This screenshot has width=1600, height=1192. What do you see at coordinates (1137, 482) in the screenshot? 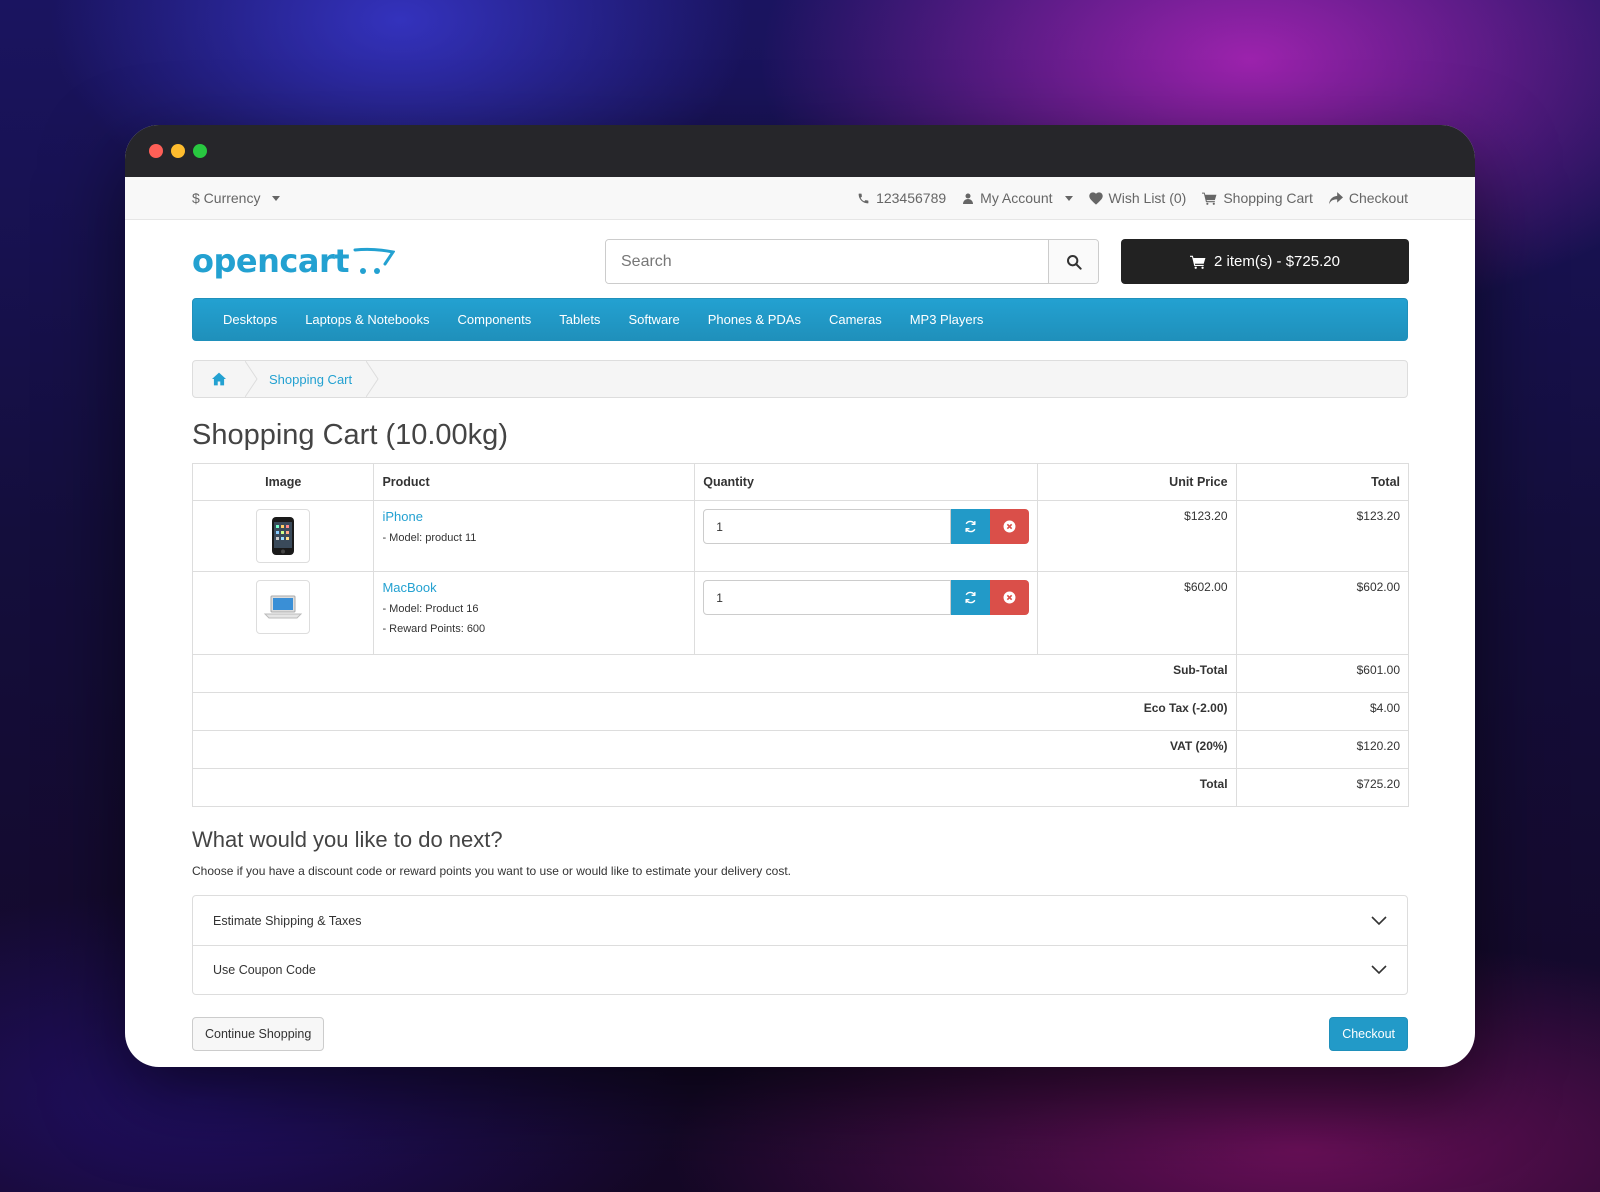
I see `col-header-unit-price: Unit Price` at bounding box center [1137, 482].